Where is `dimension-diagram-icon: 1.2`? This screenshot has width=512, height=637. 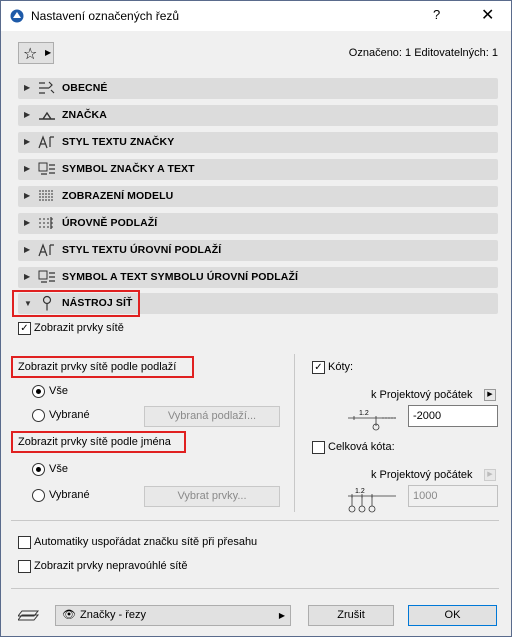
dimension-diagram-icon: 1.2 is located at coordinates (372, 420).